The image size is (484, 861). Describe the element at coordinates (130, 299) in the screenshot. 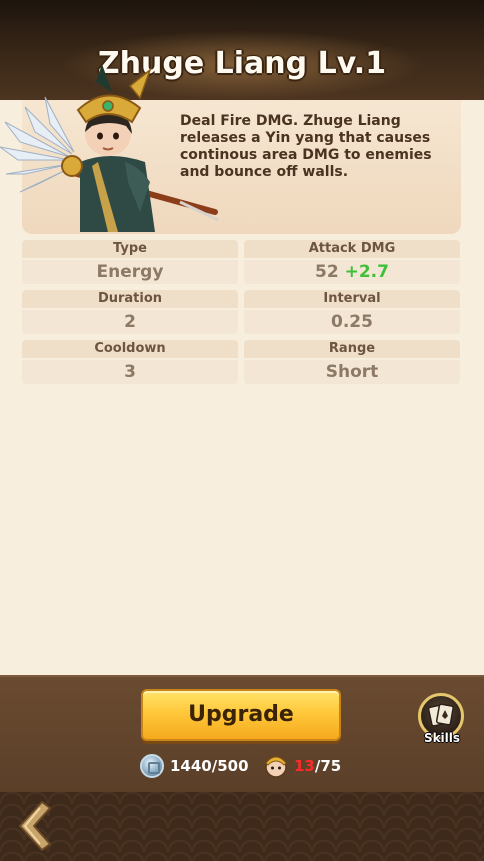

I see `stat-label: Duration` at that location.